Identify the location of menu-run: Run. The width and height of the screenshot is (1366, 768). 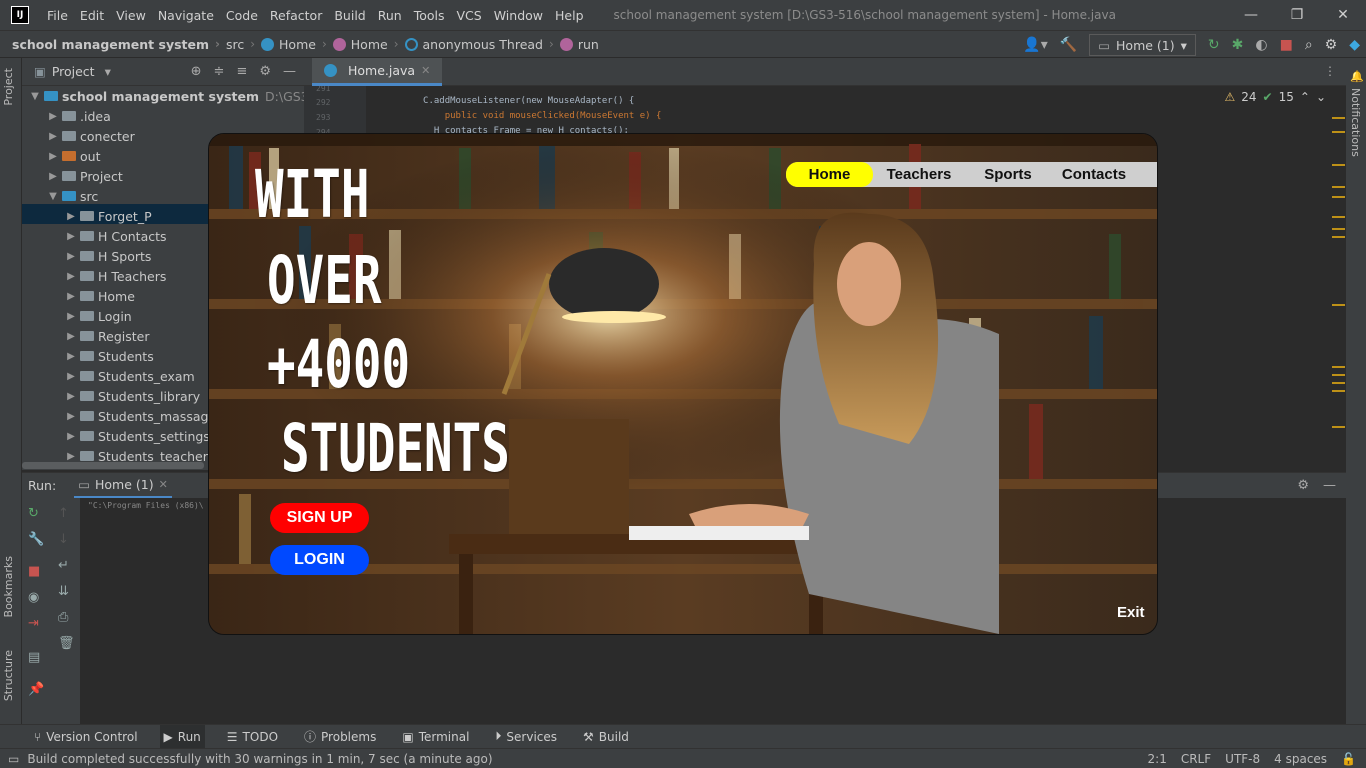
(390, 15).